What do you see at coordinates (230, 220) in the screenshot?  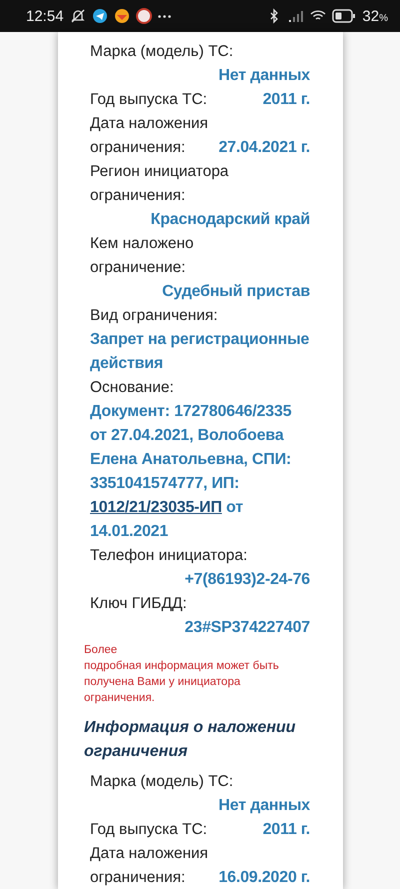 I see `field-value: Краснодарский край` at bounding box center [230, 220].